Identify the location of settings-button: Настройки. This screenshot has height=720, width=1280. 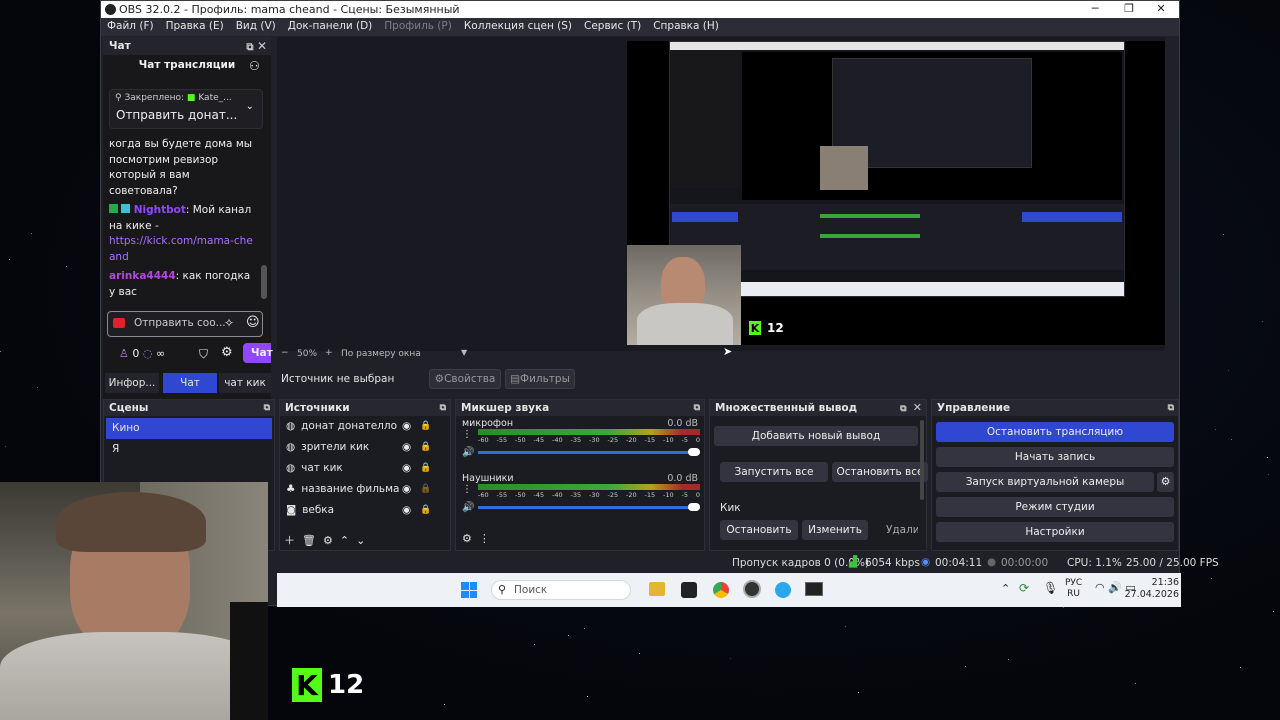
(1055, 532).